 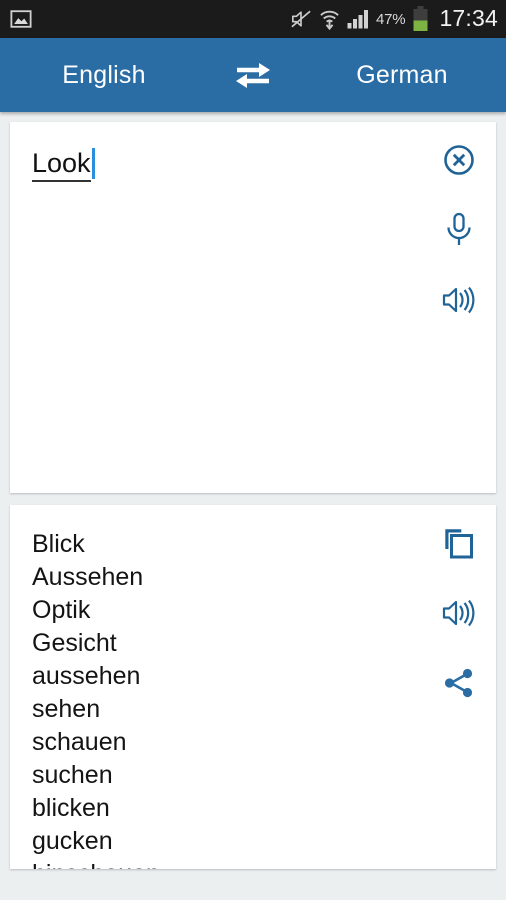 I want to click on listen-result-button, so click(x=459, y=613).